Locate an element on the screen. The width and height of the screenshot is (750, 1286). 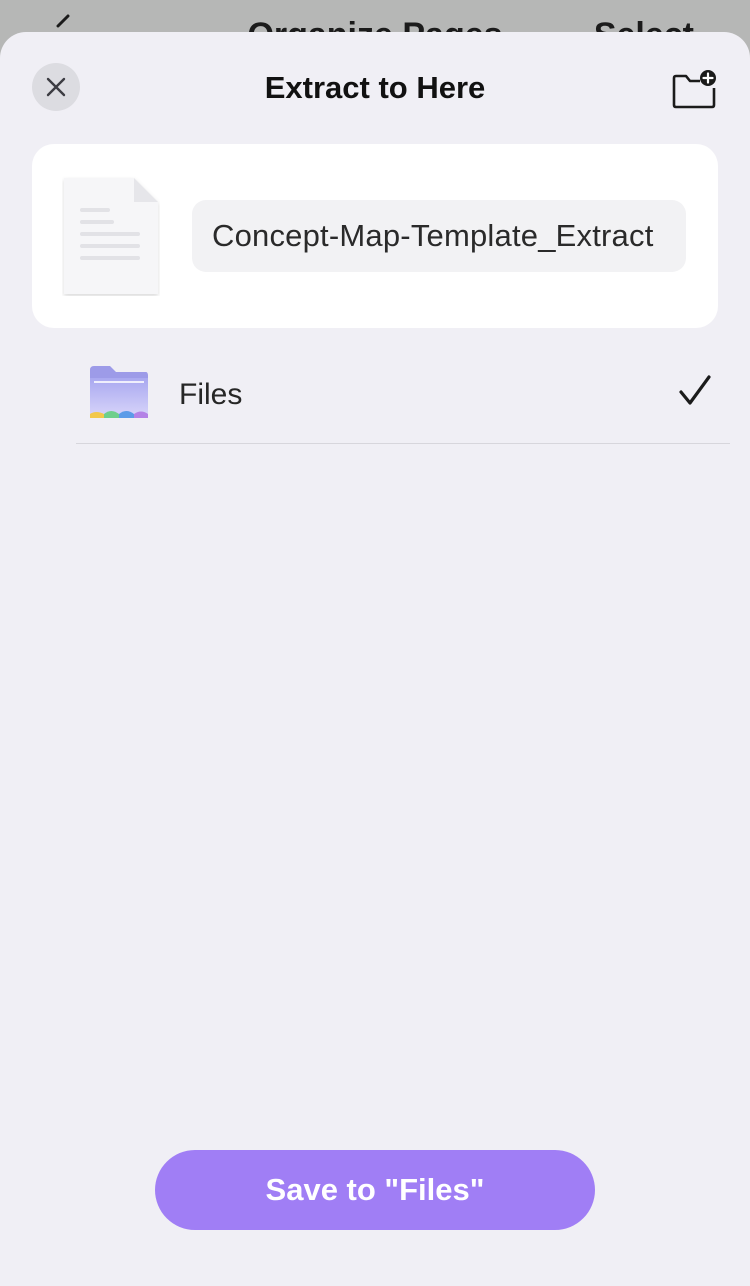
folder-plus-icon is located at coordinates (694, 89).